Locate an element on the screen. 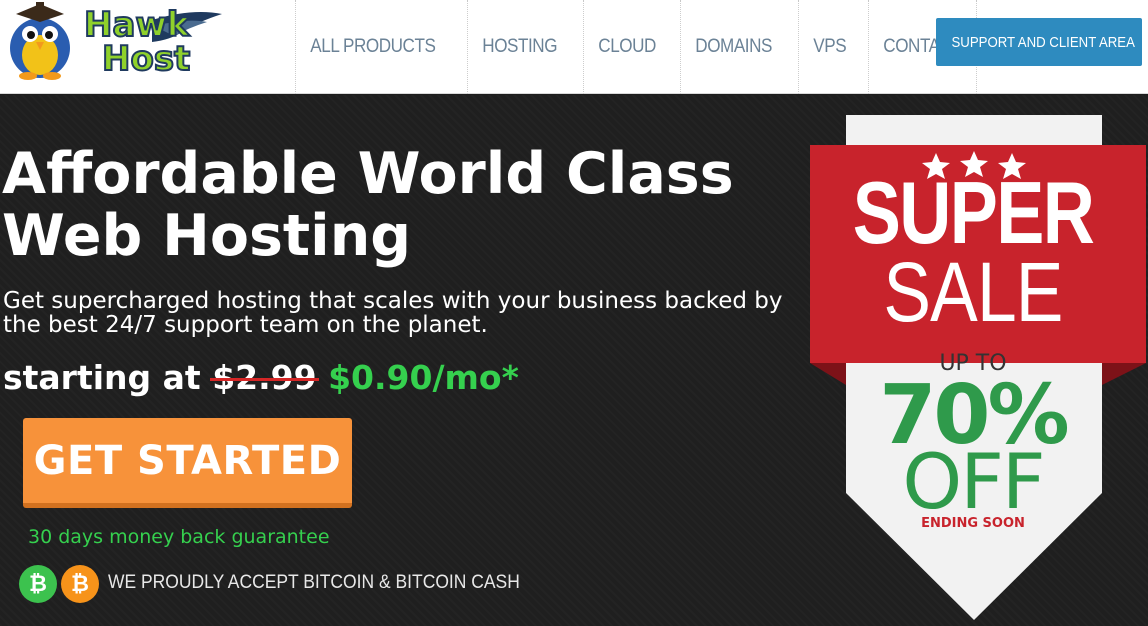 The width and height of the screenshot is (1148, 626). banner-off: OFF is located at coordinates (973, 481).